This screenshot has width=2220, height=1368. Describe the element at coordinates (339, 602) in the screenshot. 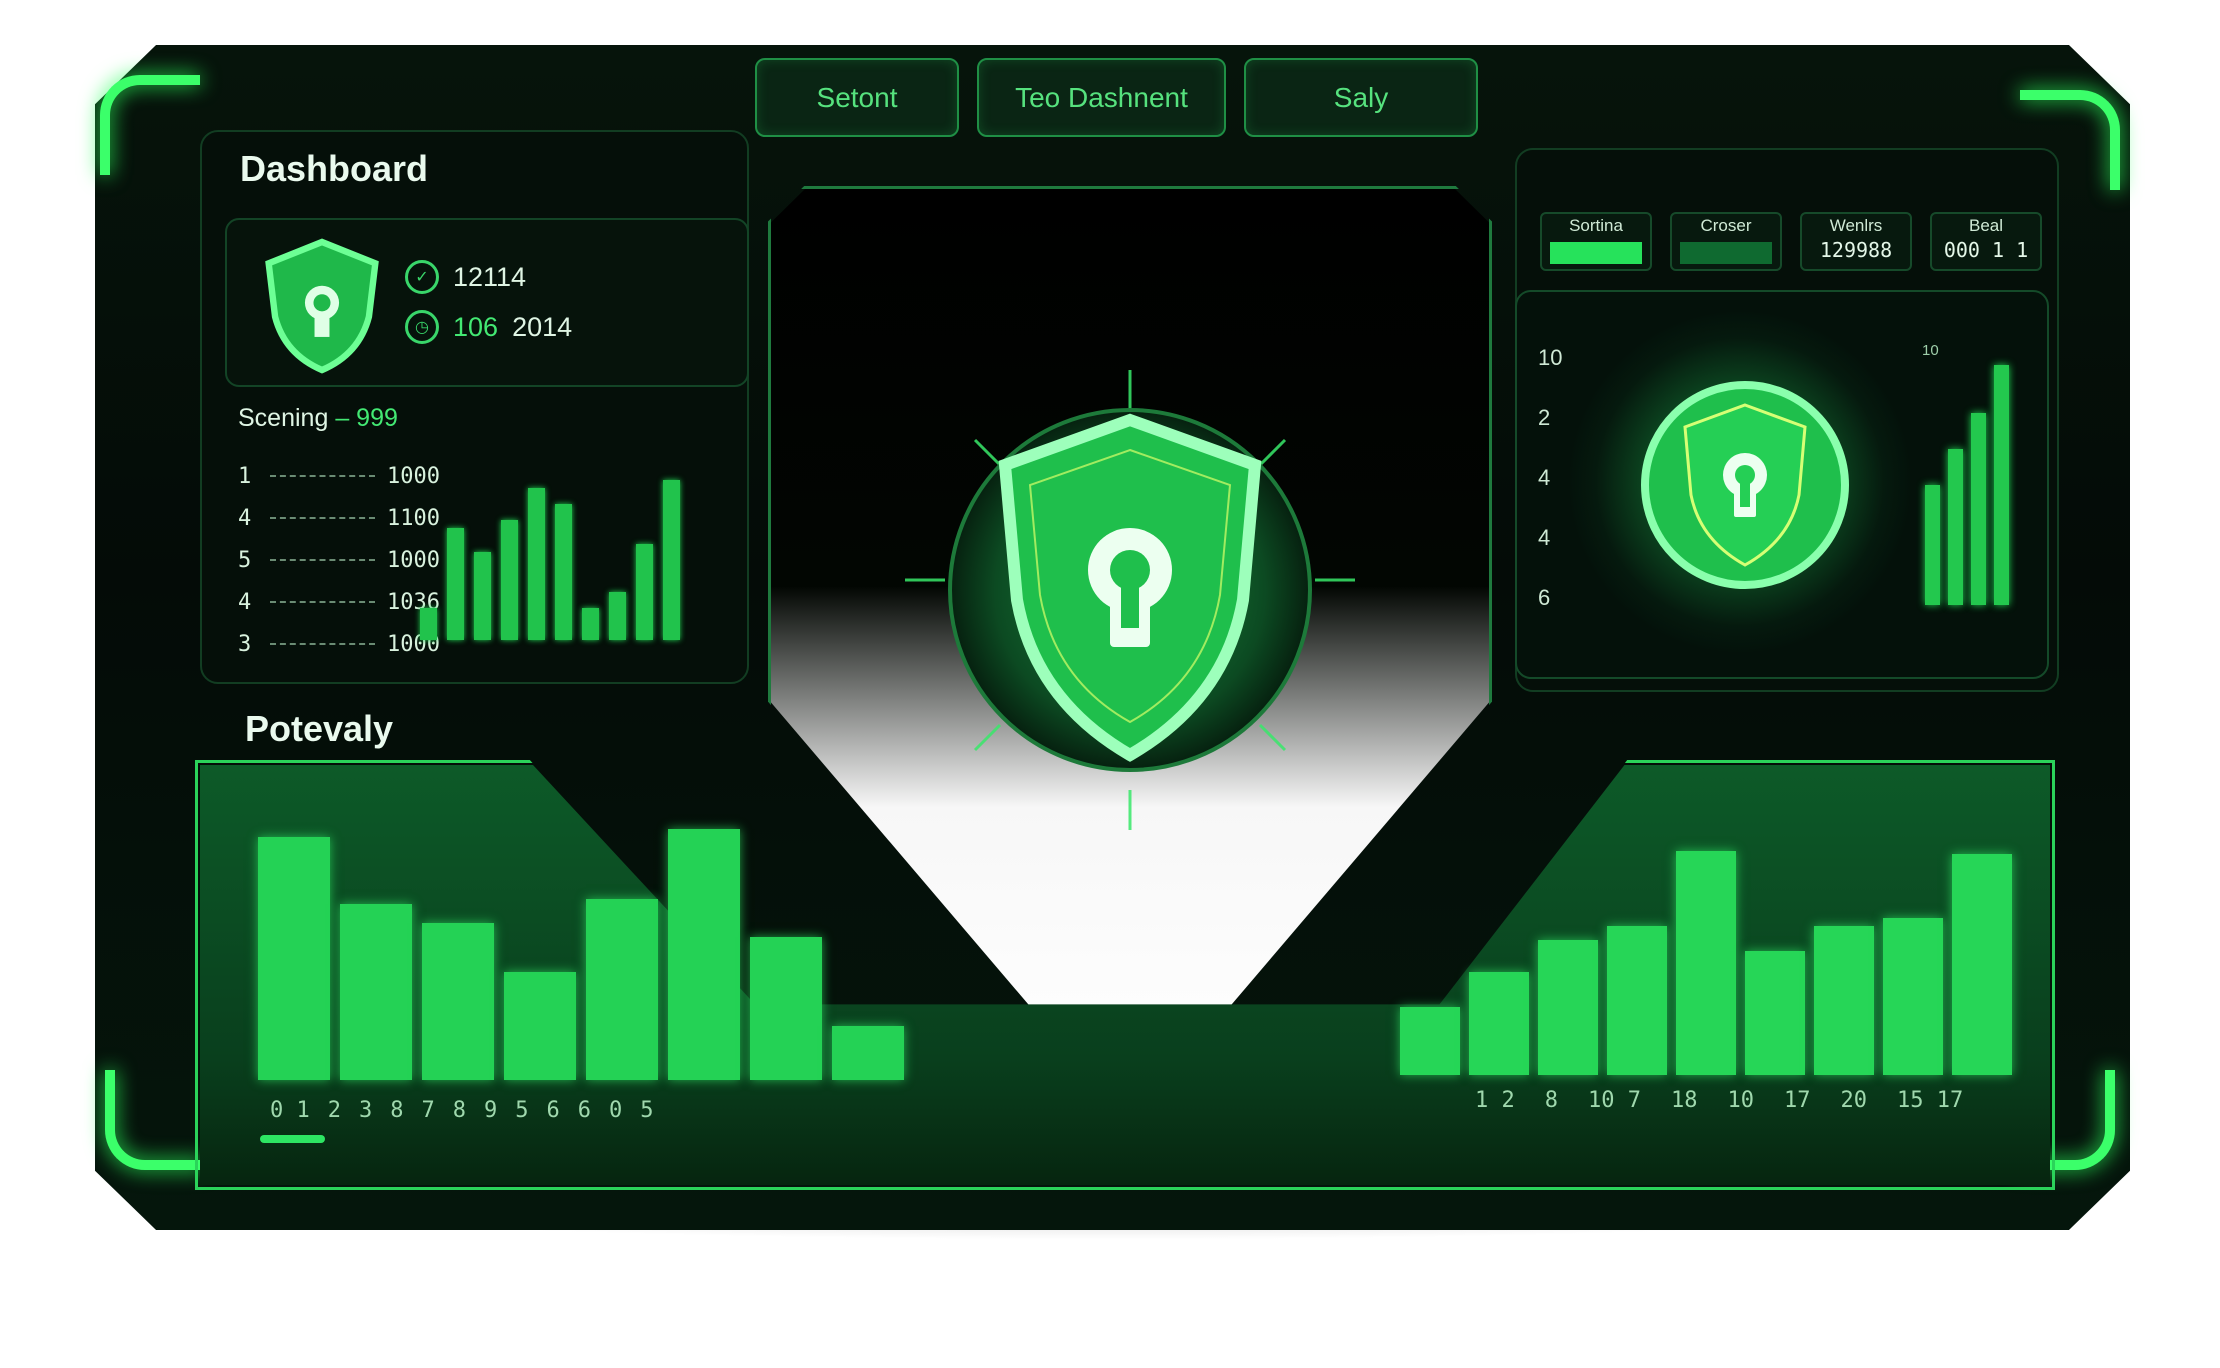

I see `list-item: 4 1036` at that location.